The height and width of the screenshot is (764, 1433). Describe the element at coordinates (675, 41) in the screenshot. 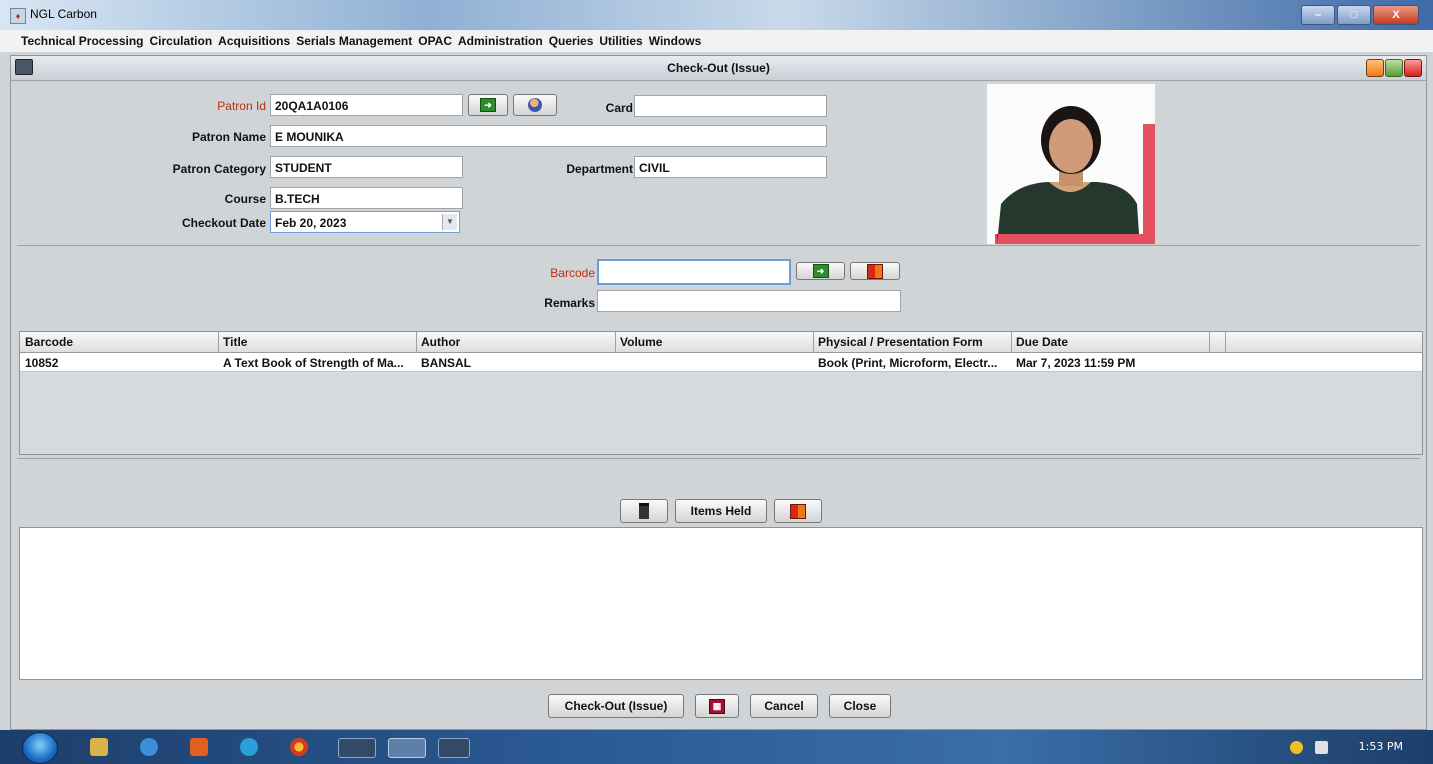

I see `menu-windows: Windows` at that location.